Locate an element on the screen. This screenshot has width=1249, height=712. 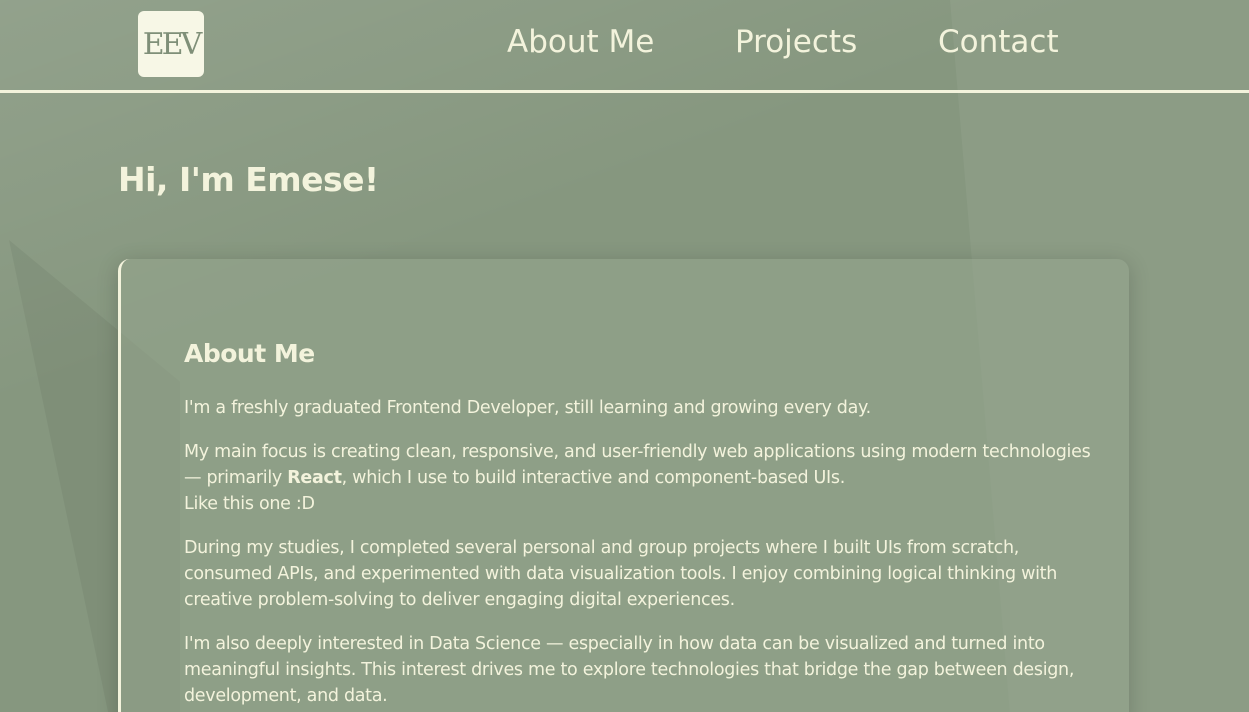
about-title: About Me is located at coordinates (249, 353).